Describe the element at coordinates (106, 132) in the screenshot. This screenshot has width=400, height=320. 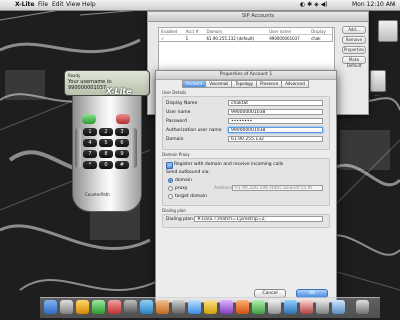
I see `key-2: 2` at that location.